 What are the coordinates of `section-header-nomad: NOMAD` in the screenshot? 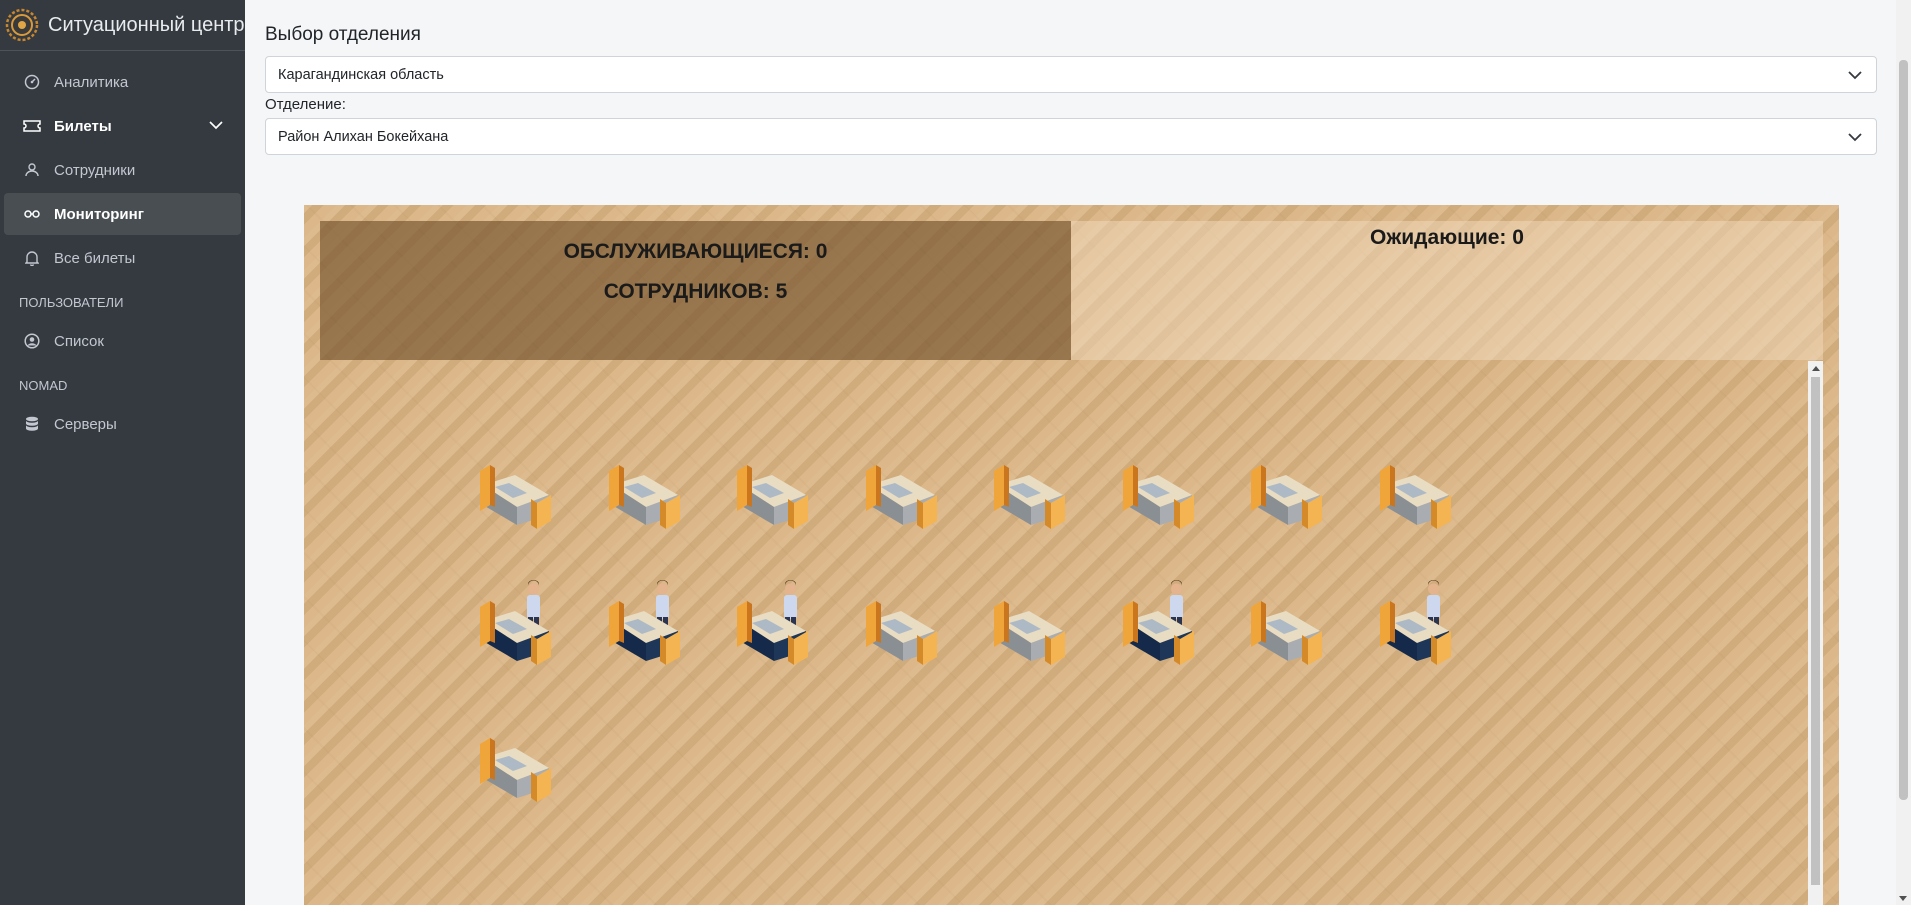 It's located at (43, 385).